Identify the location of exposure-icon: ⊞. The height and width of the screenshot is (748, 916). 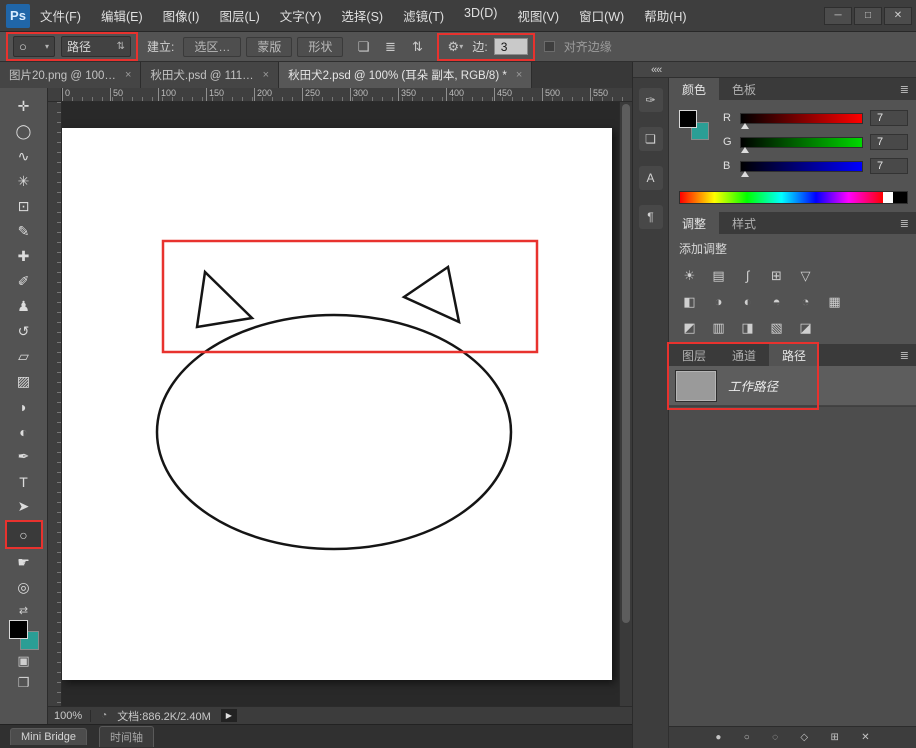
(776, 275).